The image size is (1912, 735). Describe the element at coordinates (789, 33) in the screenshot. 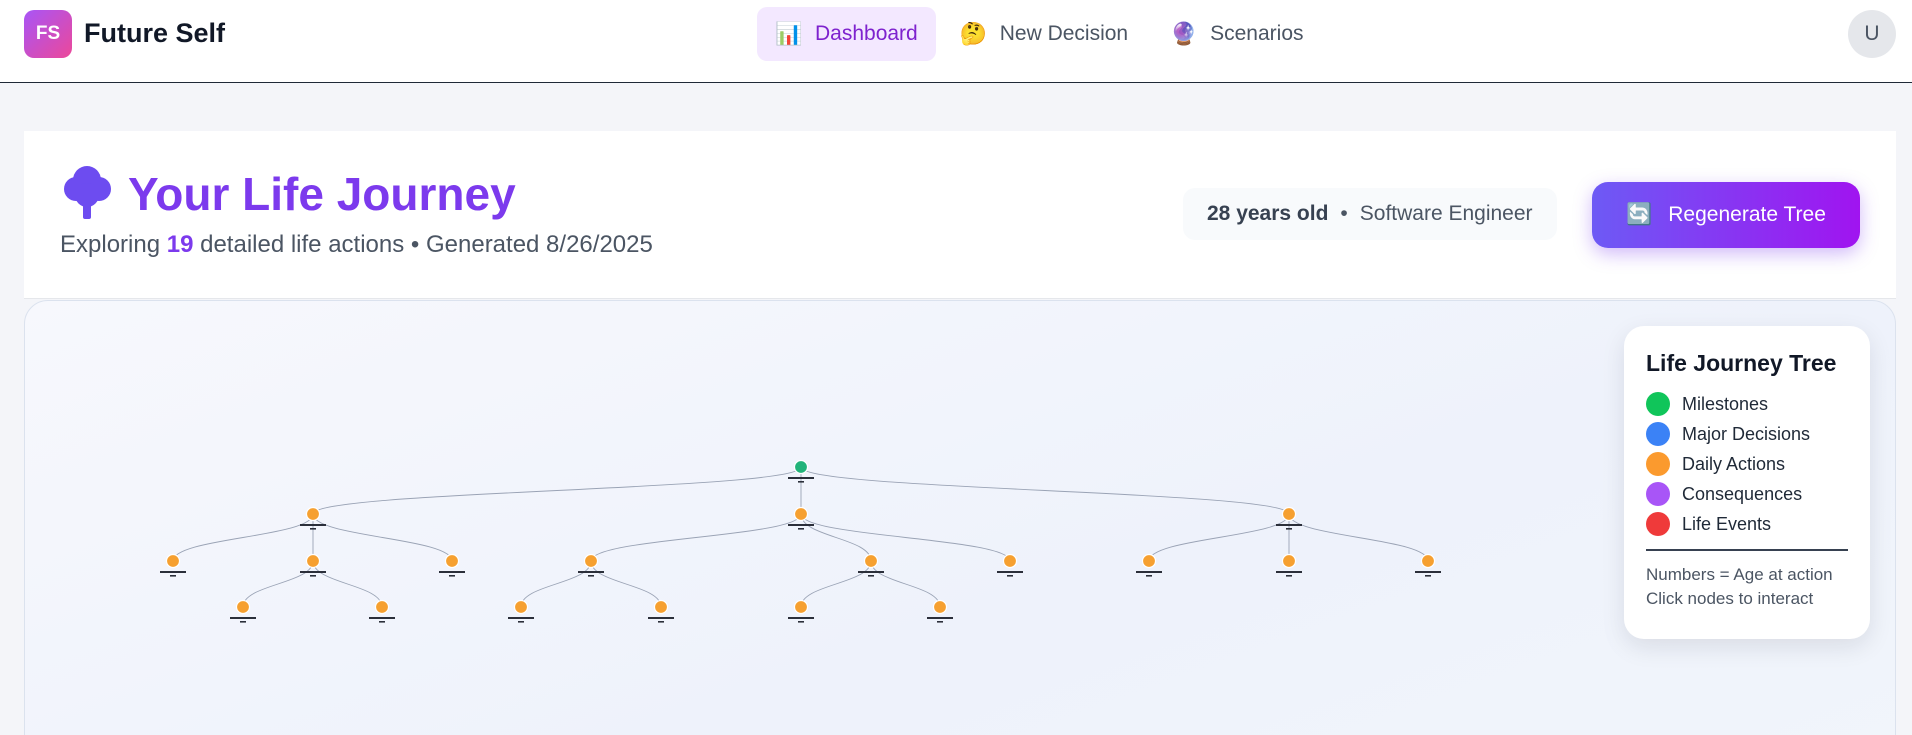

I see `bar-chart-icon: 📊` at that location.